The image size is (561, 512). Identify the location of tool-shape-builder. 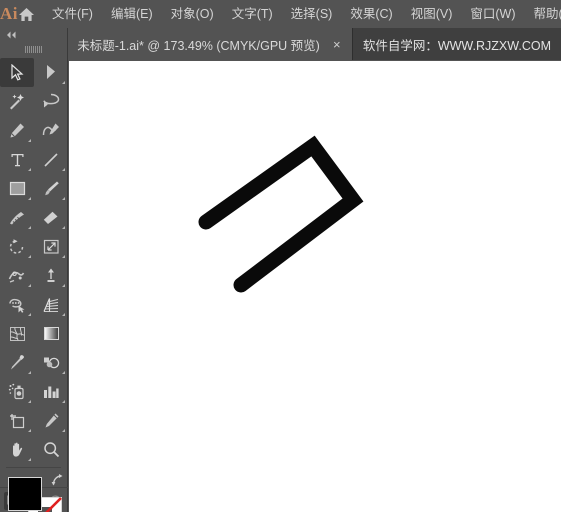
(17, 304).